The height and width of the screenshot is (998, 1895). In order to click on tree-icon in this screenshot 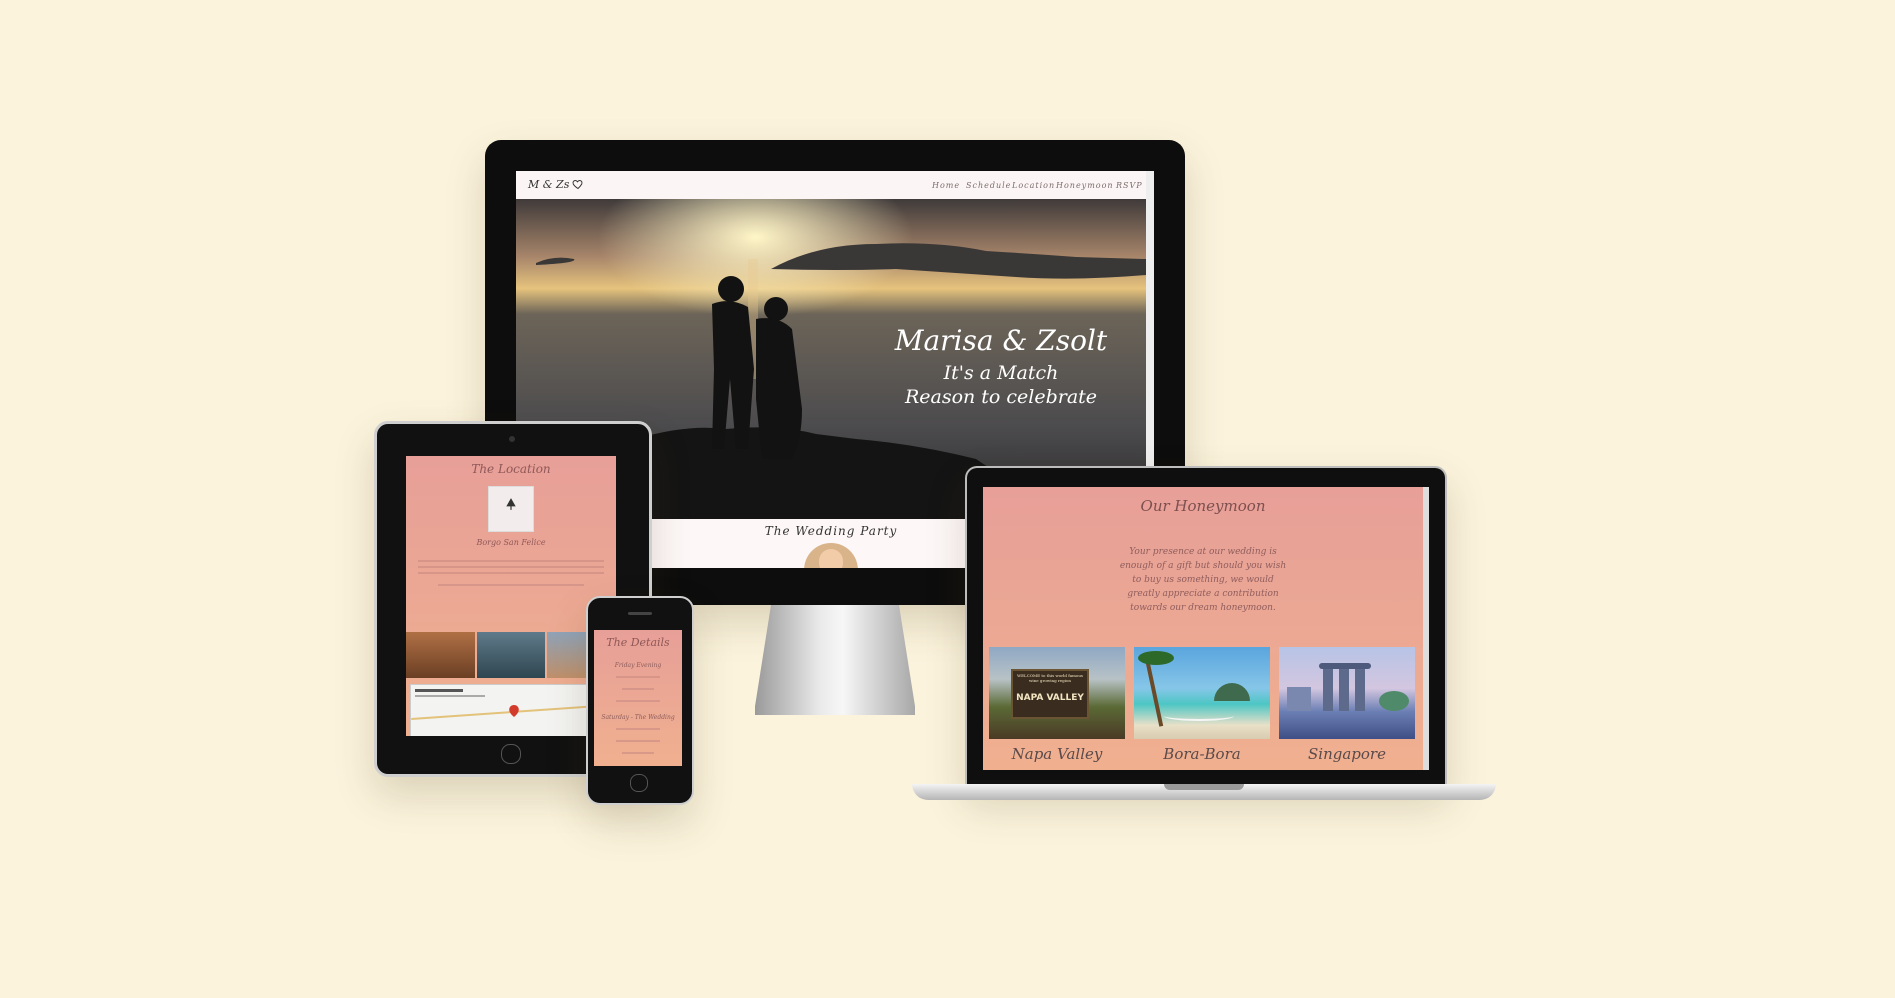, I will do `click(511, 504)`.